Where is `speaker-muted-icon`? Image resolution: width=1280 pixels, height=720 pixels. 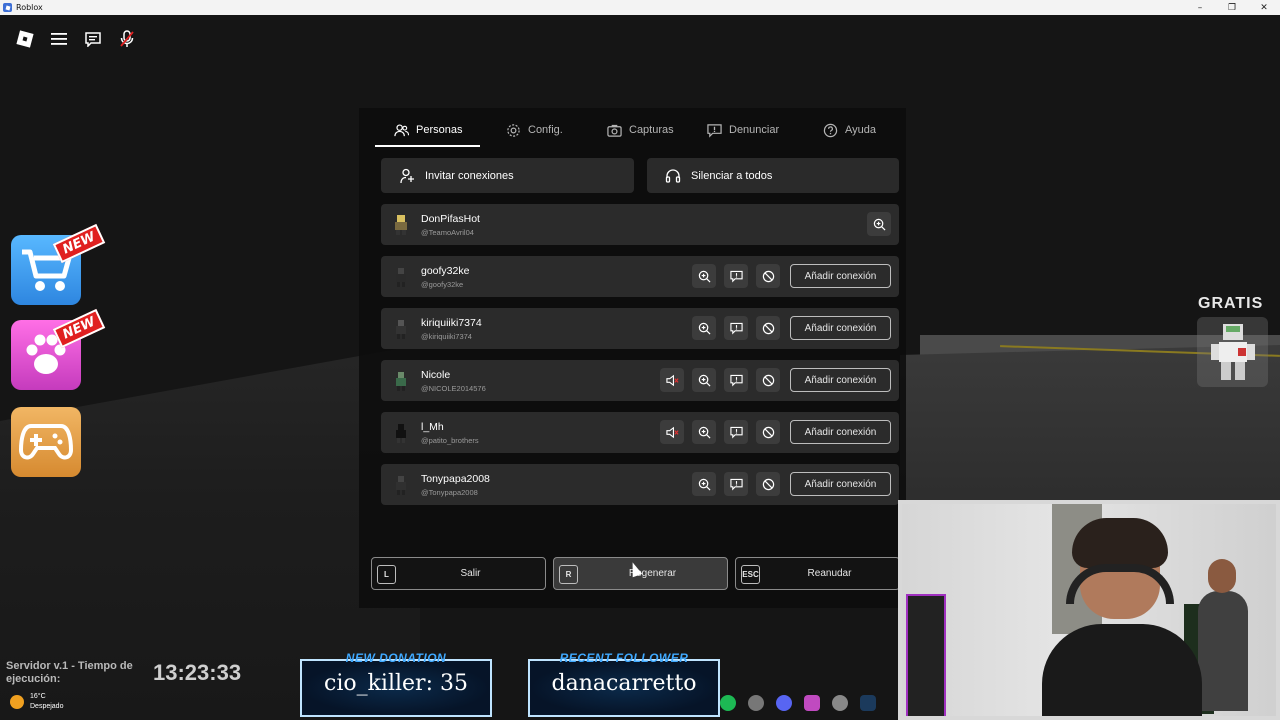
speaker-muted-icon is located at coordinates (672, 432).